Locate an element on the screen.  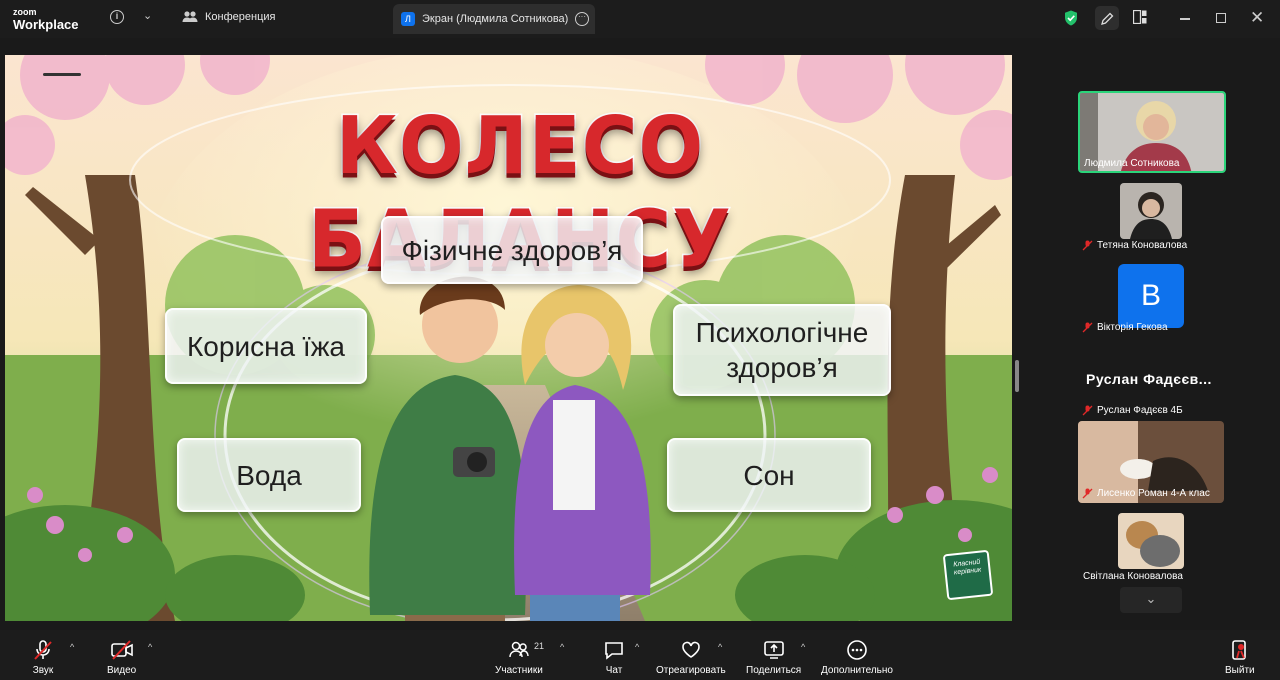
security-shield-icon is located at coordinates (1071, 18).